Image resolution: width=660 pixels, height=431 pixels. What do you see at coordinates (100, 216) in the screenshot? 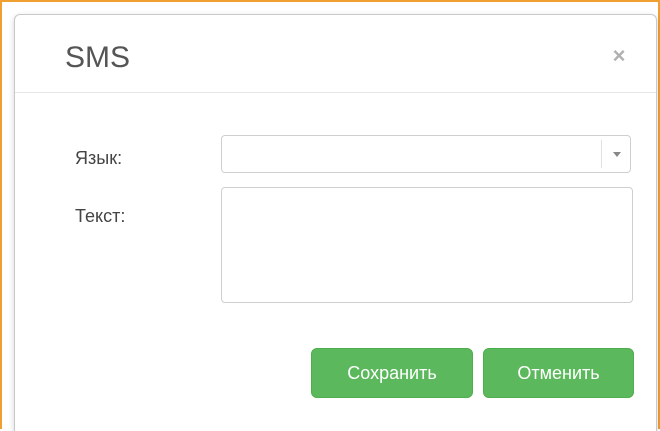
I see `text-label: Текст:` at bounding box center [100, 216].